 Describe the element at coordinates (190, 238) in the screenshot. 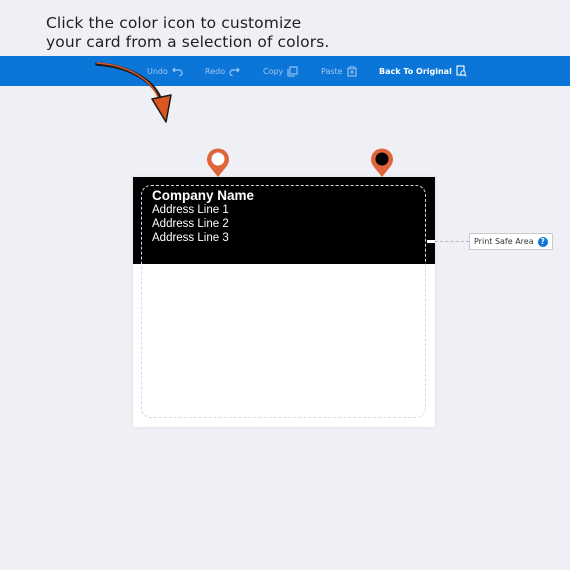

I see `address-line-3: Address Line 3` at that location.